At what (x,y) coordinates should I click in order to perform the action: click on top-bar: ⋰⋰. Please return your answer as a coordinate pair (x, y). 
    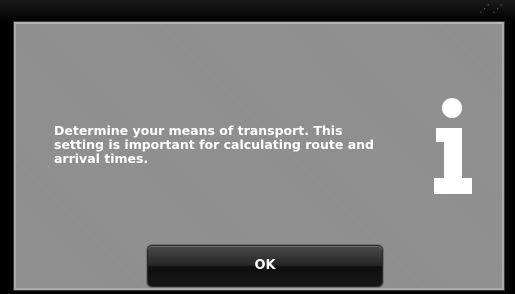
    Looking at the image, I should click on (257, 11).